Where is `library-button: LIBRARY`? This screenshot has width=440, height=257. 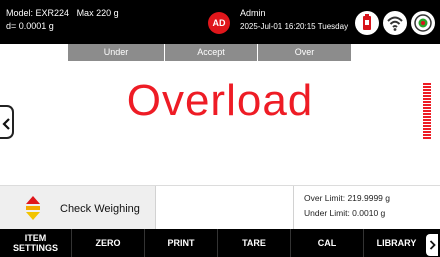 library-button: LIBRARY is located at coordinates (396, 243).